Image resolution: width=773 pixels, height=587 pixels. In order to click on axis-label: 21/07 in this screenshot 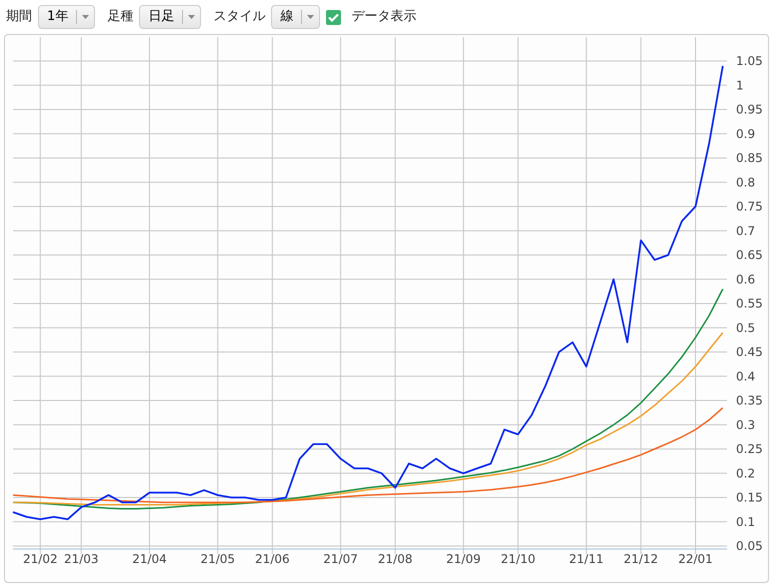, I will do `click(340, 559)`.